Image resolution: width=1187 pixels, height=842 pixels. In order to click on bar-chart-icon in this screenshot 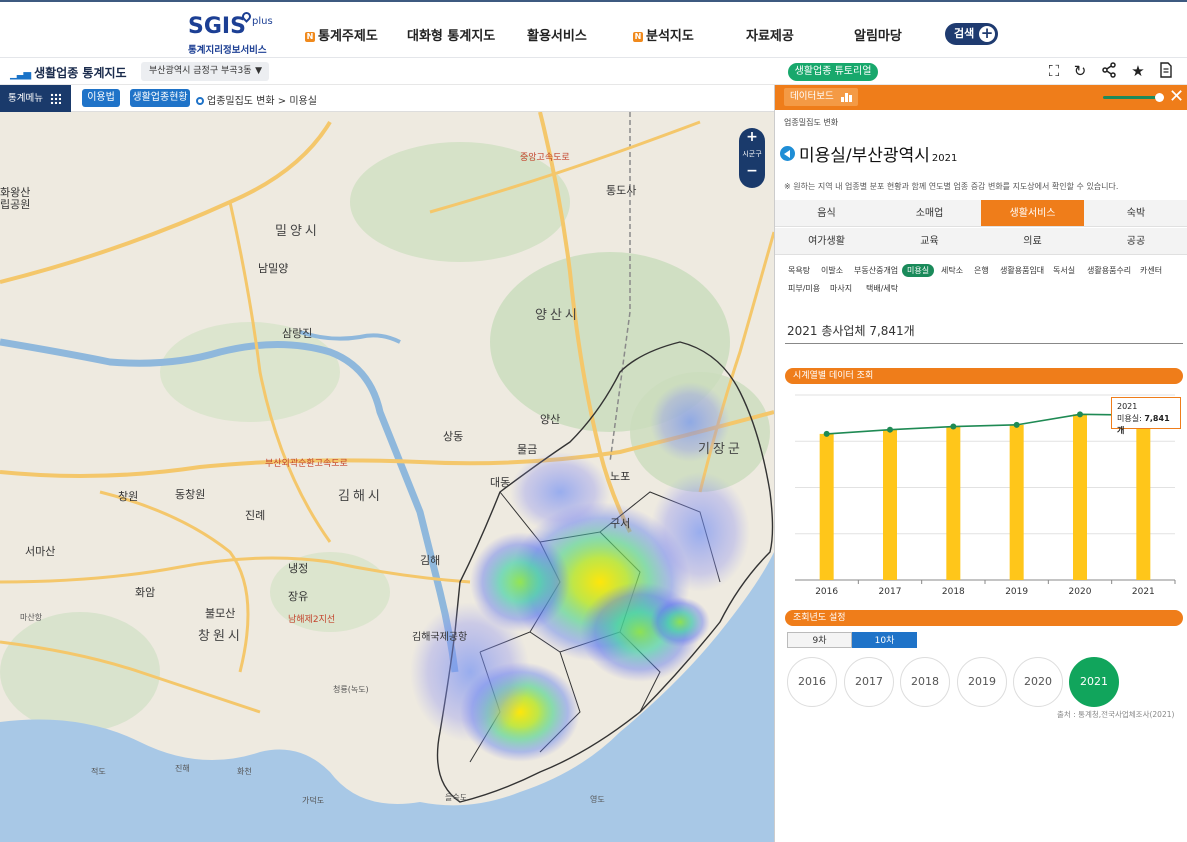, I will do `click(846, 97)`.